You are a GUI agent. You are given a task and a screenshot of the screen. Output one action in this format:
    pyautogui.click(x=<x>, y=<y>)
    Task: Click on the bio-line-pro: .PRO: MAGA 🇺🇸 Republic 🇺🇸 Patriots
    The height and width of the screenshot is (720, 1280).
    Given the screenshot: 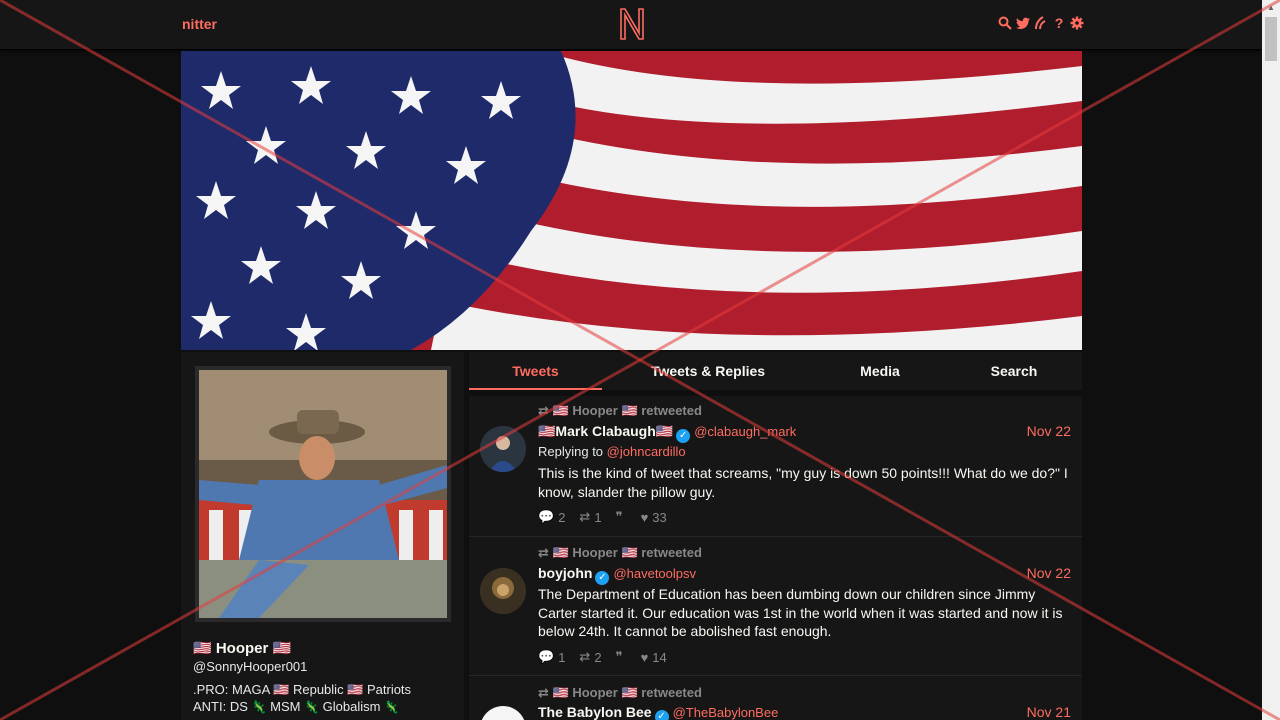 What is the action you would take?
    pyautogui.click(x=302, y=689)
    